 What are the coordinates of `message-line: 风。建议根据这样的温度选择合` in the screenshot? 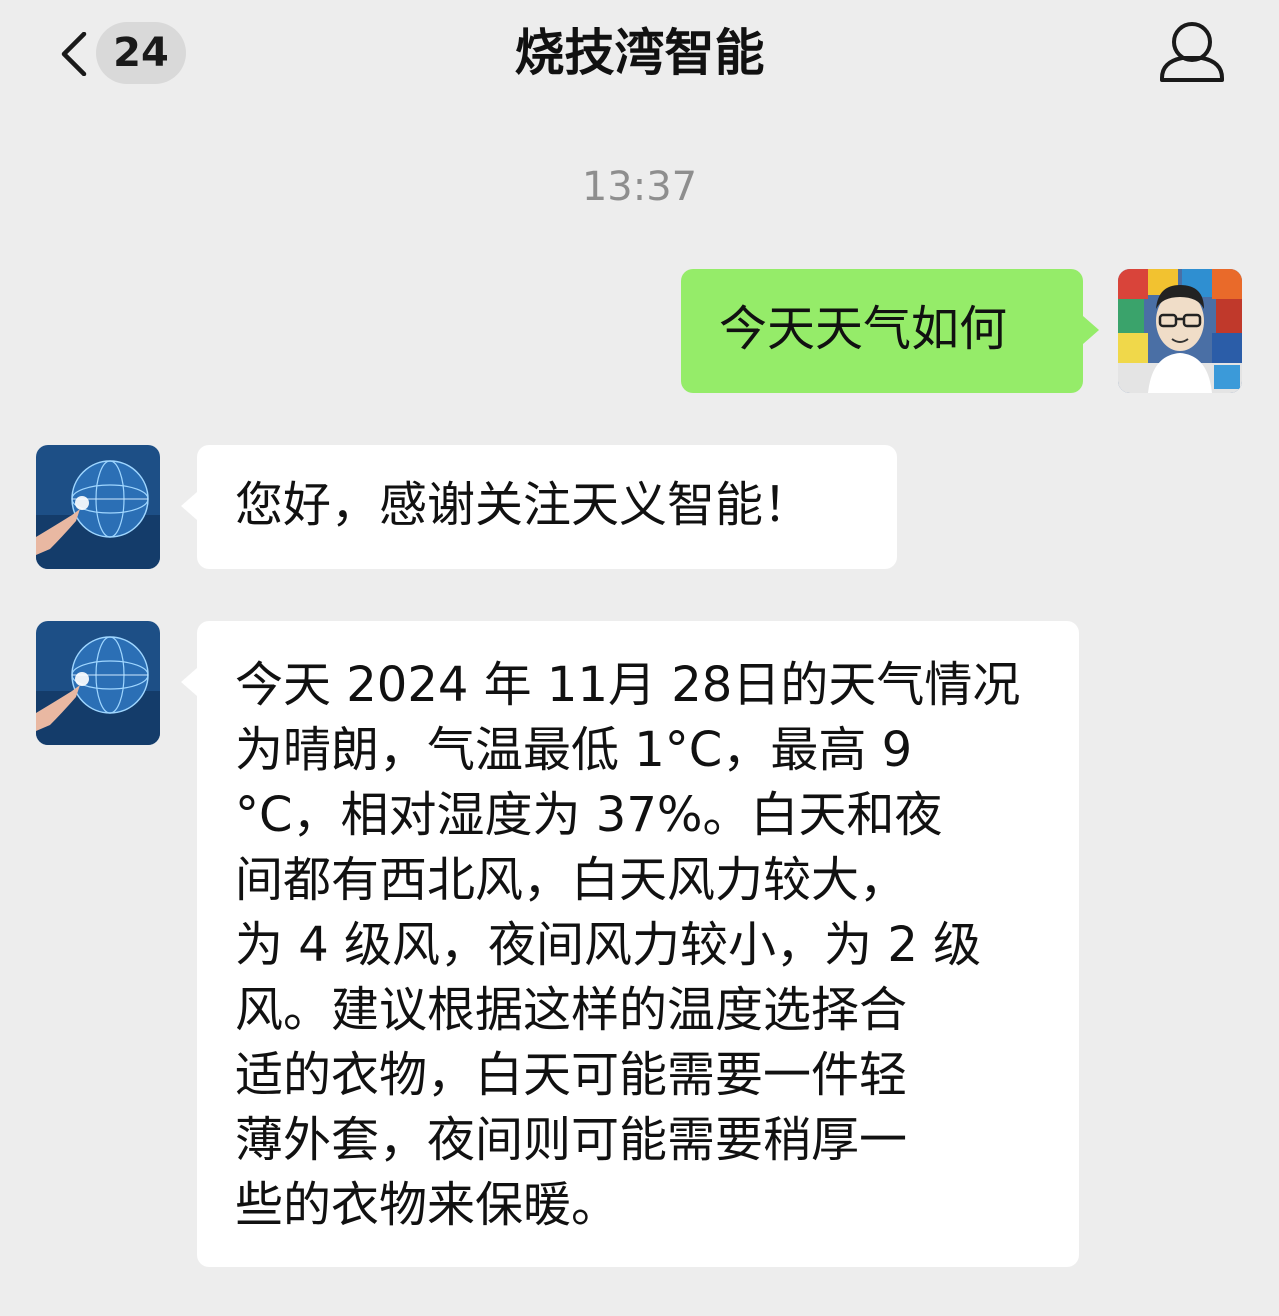 It's located at (571, 1010).